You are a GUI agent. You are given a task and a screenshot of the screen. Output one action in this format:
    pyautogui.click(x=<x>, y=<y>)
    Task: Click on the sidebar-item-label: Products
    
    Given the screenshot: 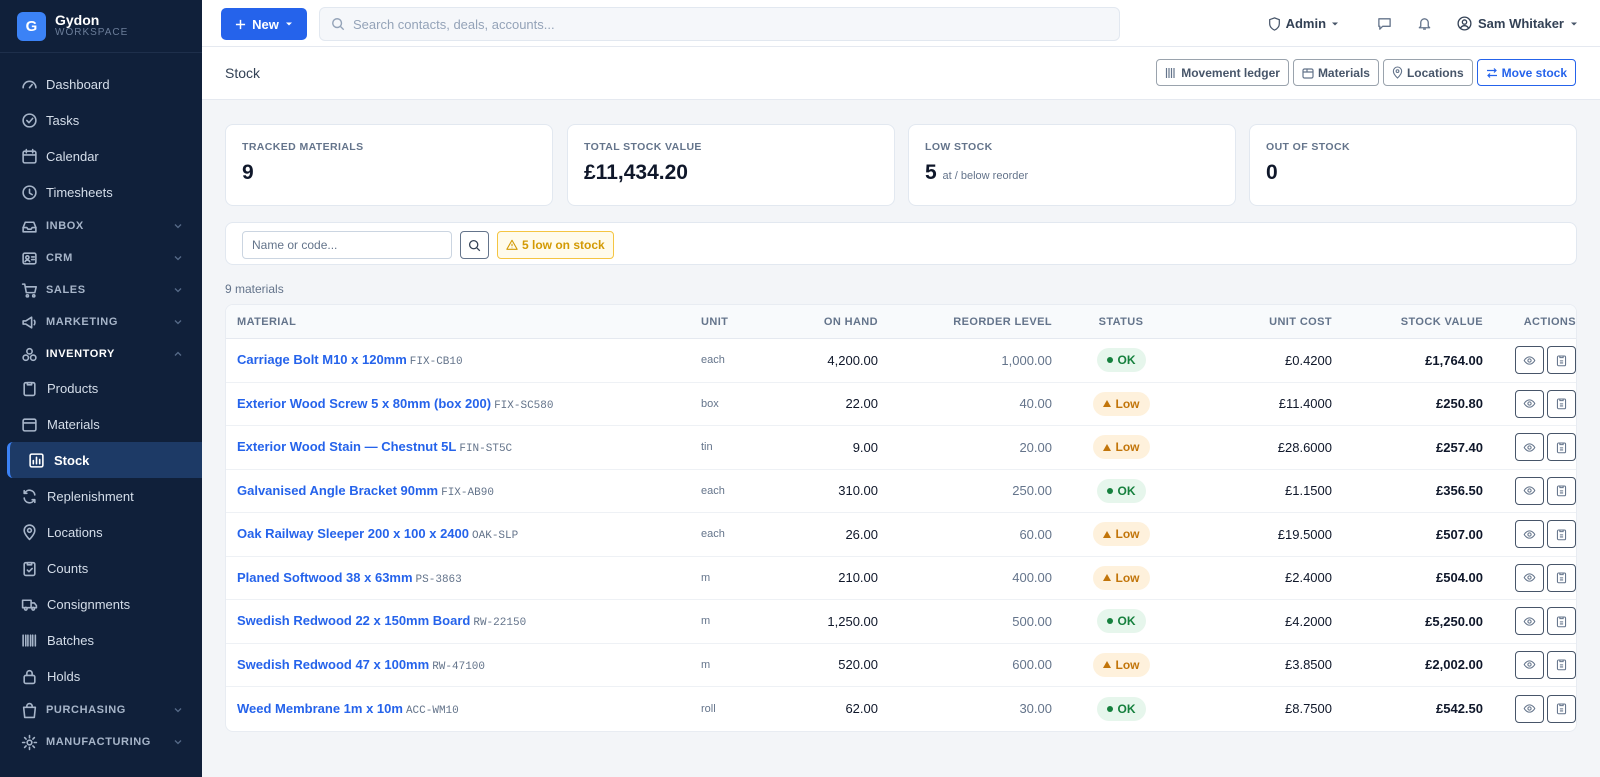 What is the action you would take?
    pyautogui.click(x=73, y=388)
    